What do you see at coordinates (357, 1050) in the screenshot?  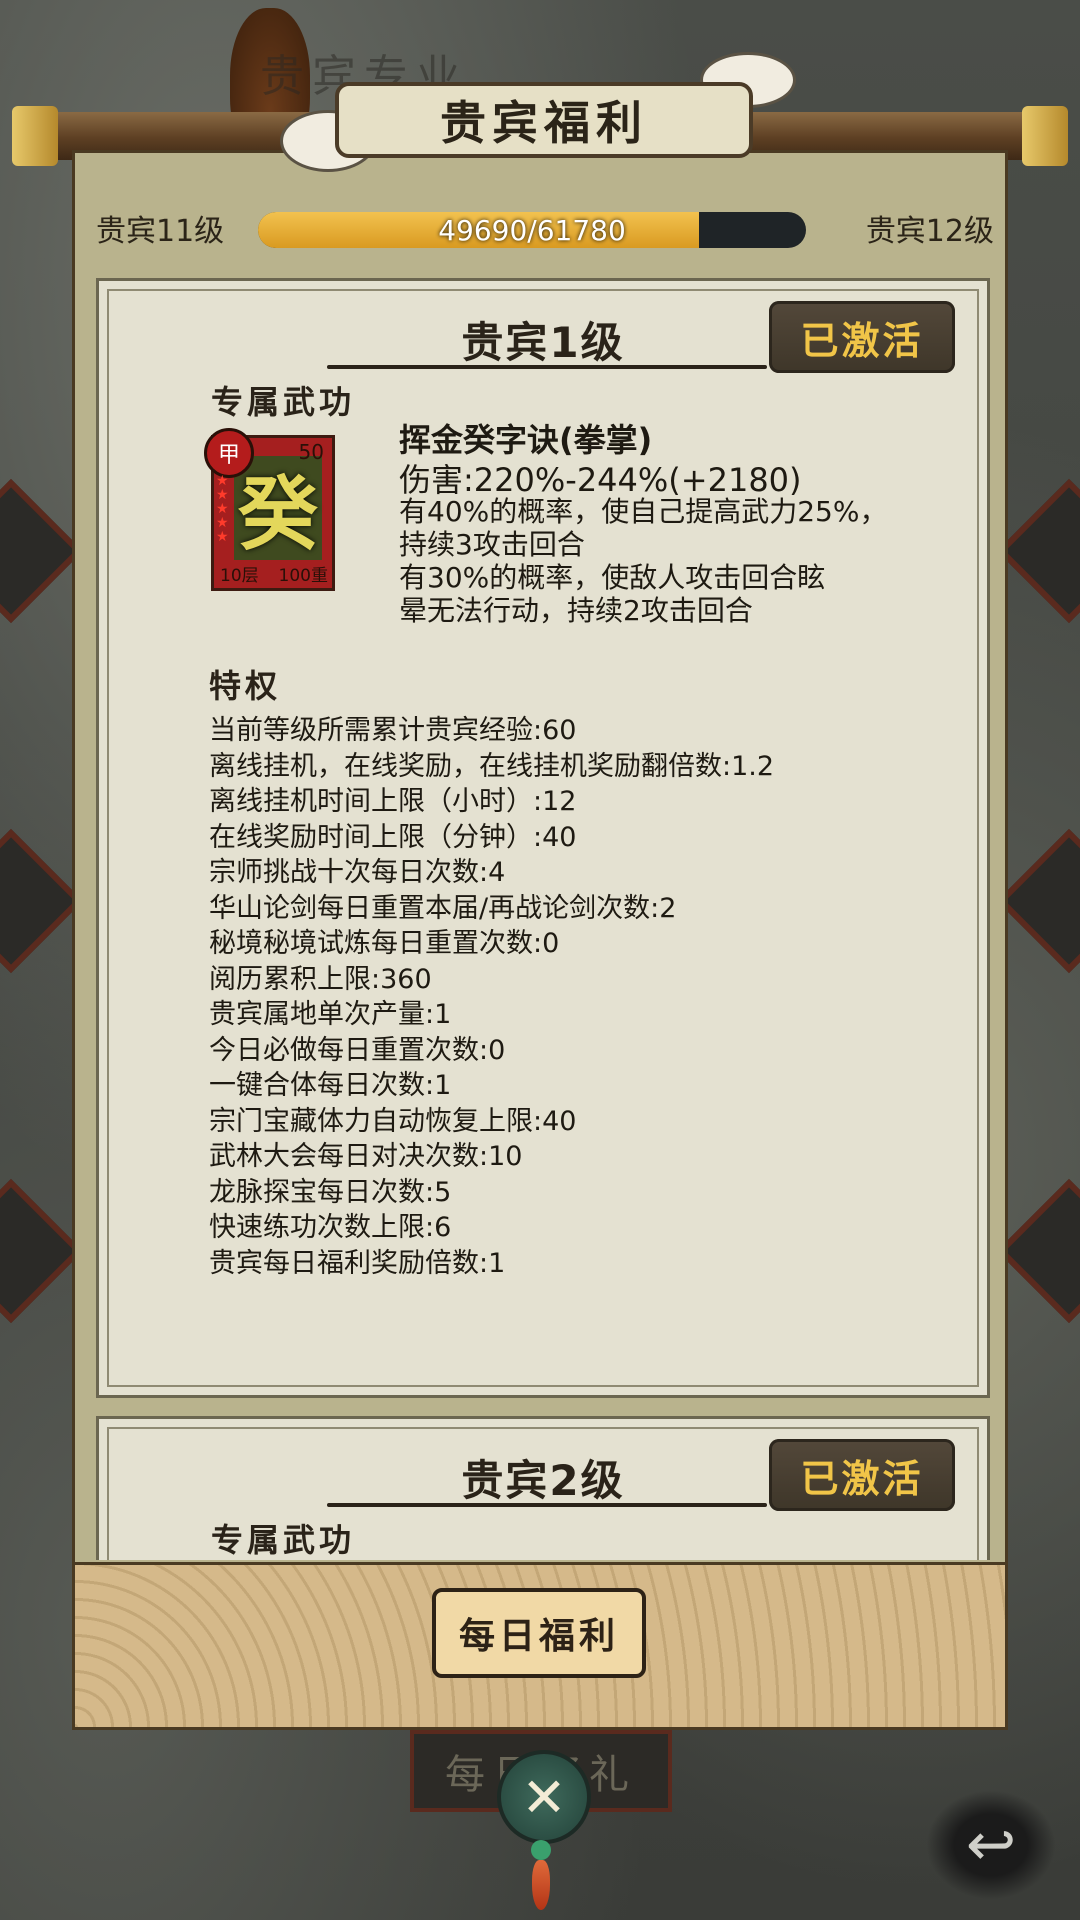 I see `privilege-item: 今日必做每日重置次数:0` at bounding box center [357, 1050].